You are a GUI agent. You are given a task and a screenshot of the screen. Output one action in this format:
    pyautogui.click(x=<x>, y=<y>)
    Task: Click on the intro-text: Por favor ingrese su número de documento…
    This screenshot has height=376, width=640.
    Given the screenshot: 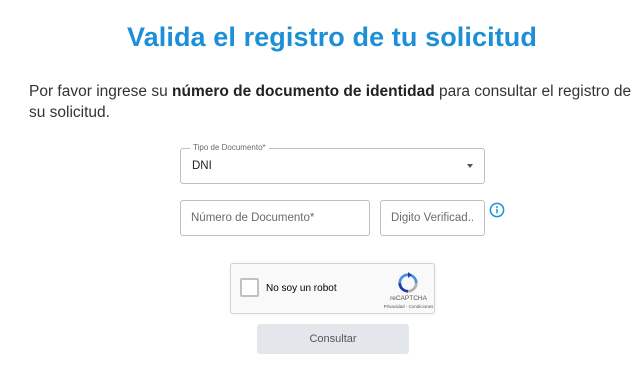 What is the action you would take?
    pyautogui.click(x=332, y=102)
    